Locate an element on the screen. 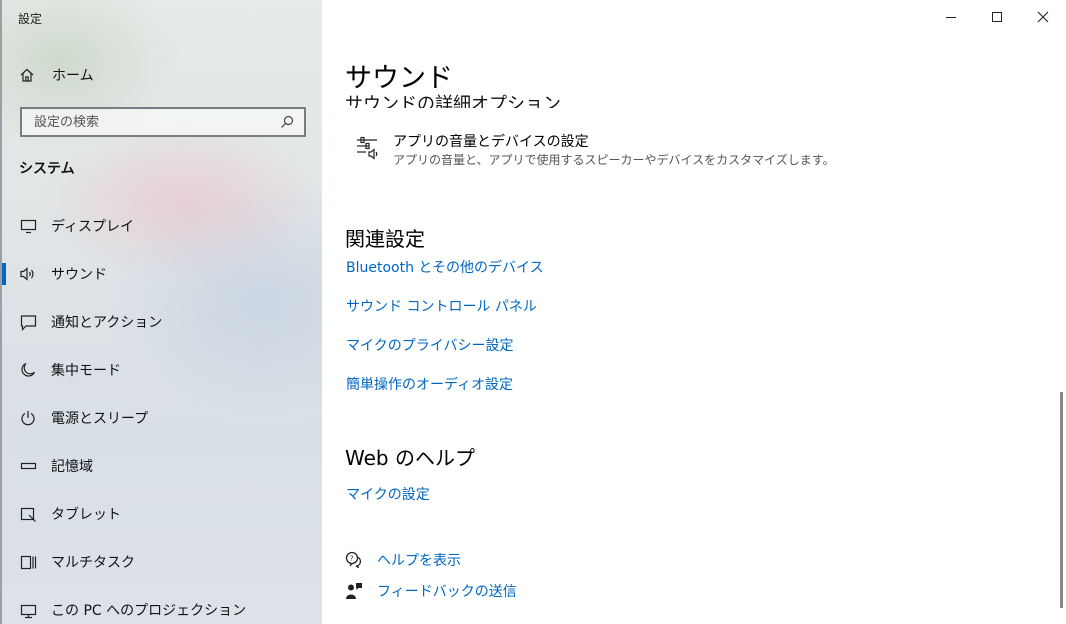 This screenshot has height=624, width=1066. section-heading-advanced-label: サウンドの詳細オプション is located at coordinates (453, 101).